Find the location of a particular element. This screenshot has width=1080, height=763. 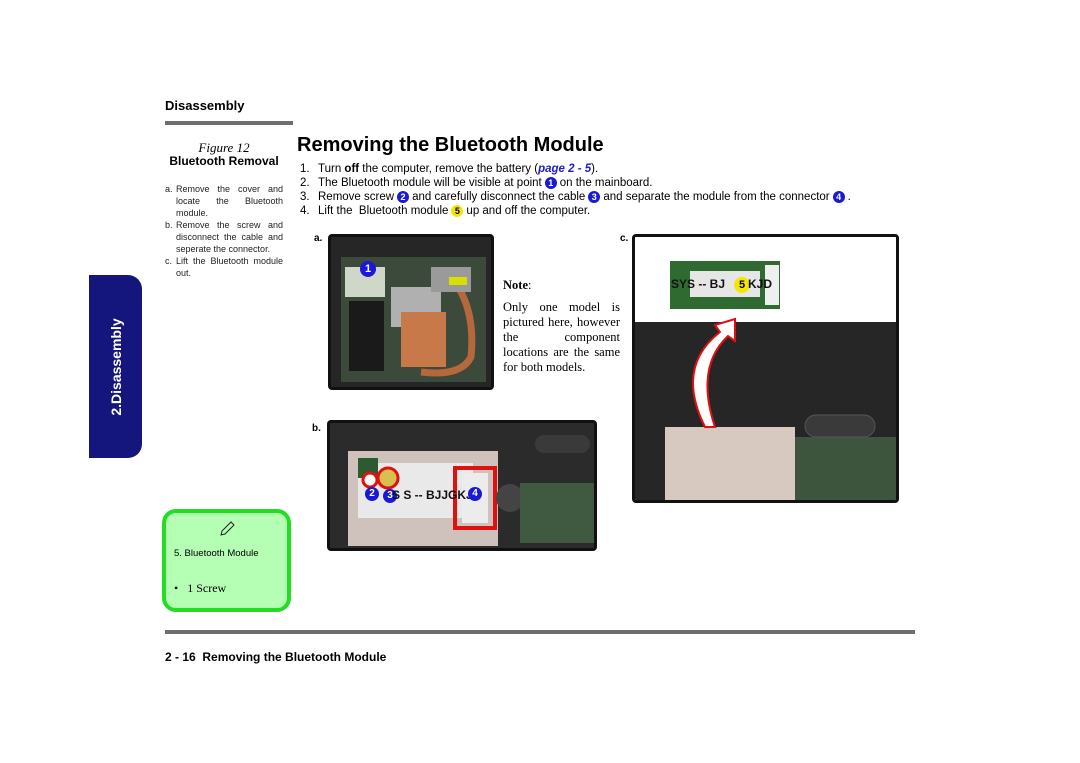

panel-a-label: a. is located at coordinates (318, 238).